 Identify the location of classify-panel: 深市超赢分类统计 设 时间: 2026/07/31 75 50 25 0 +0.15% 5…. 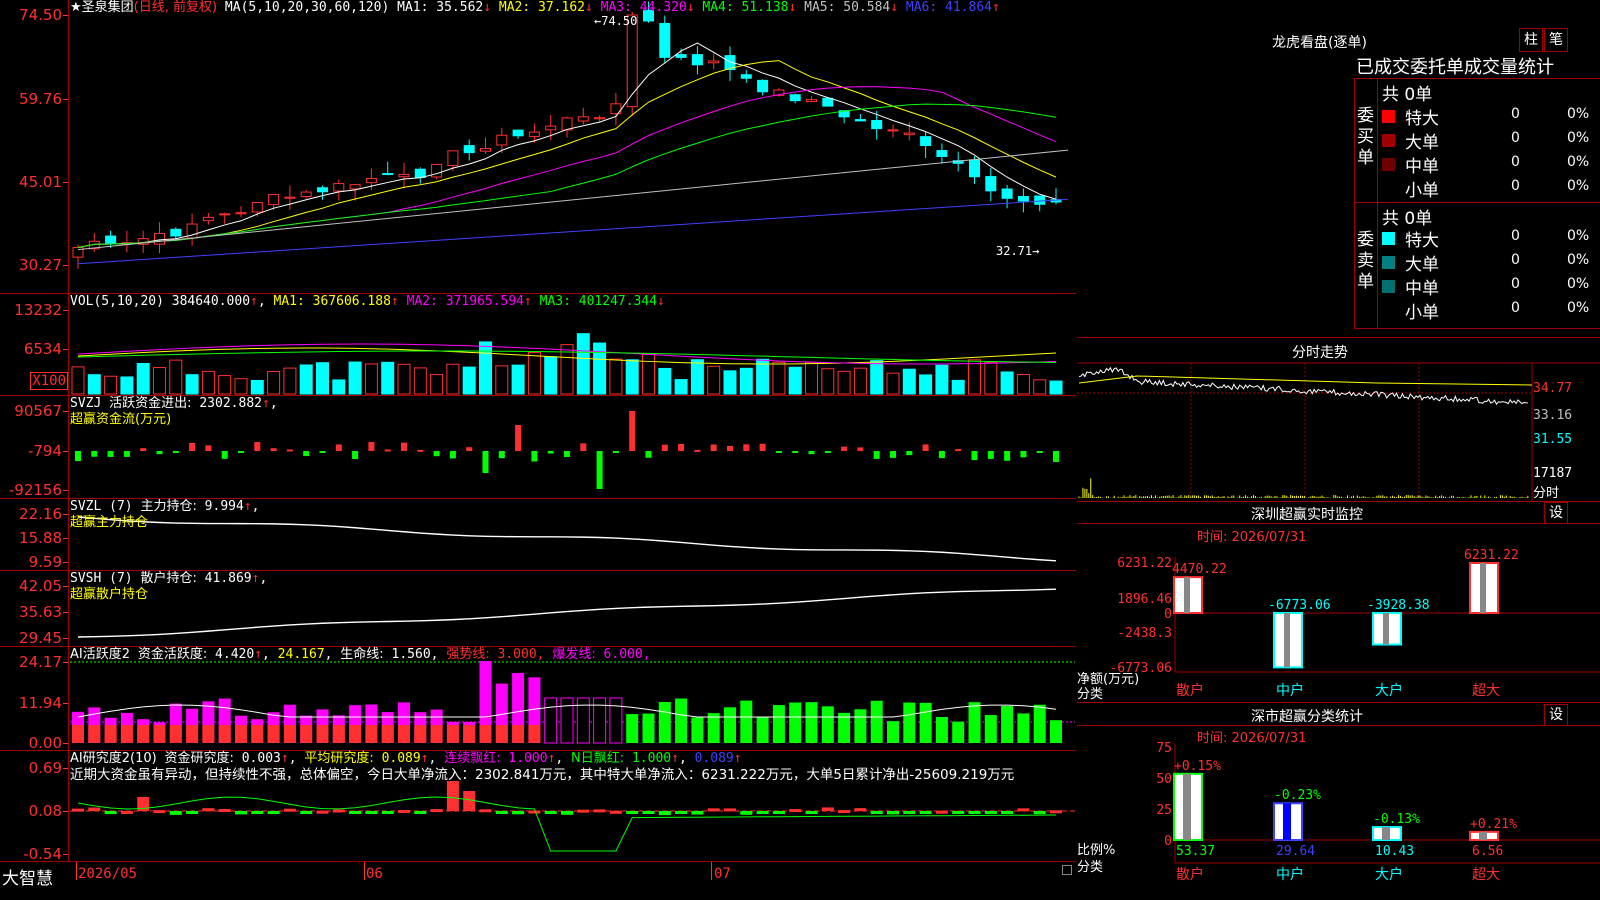
(1338, 801).